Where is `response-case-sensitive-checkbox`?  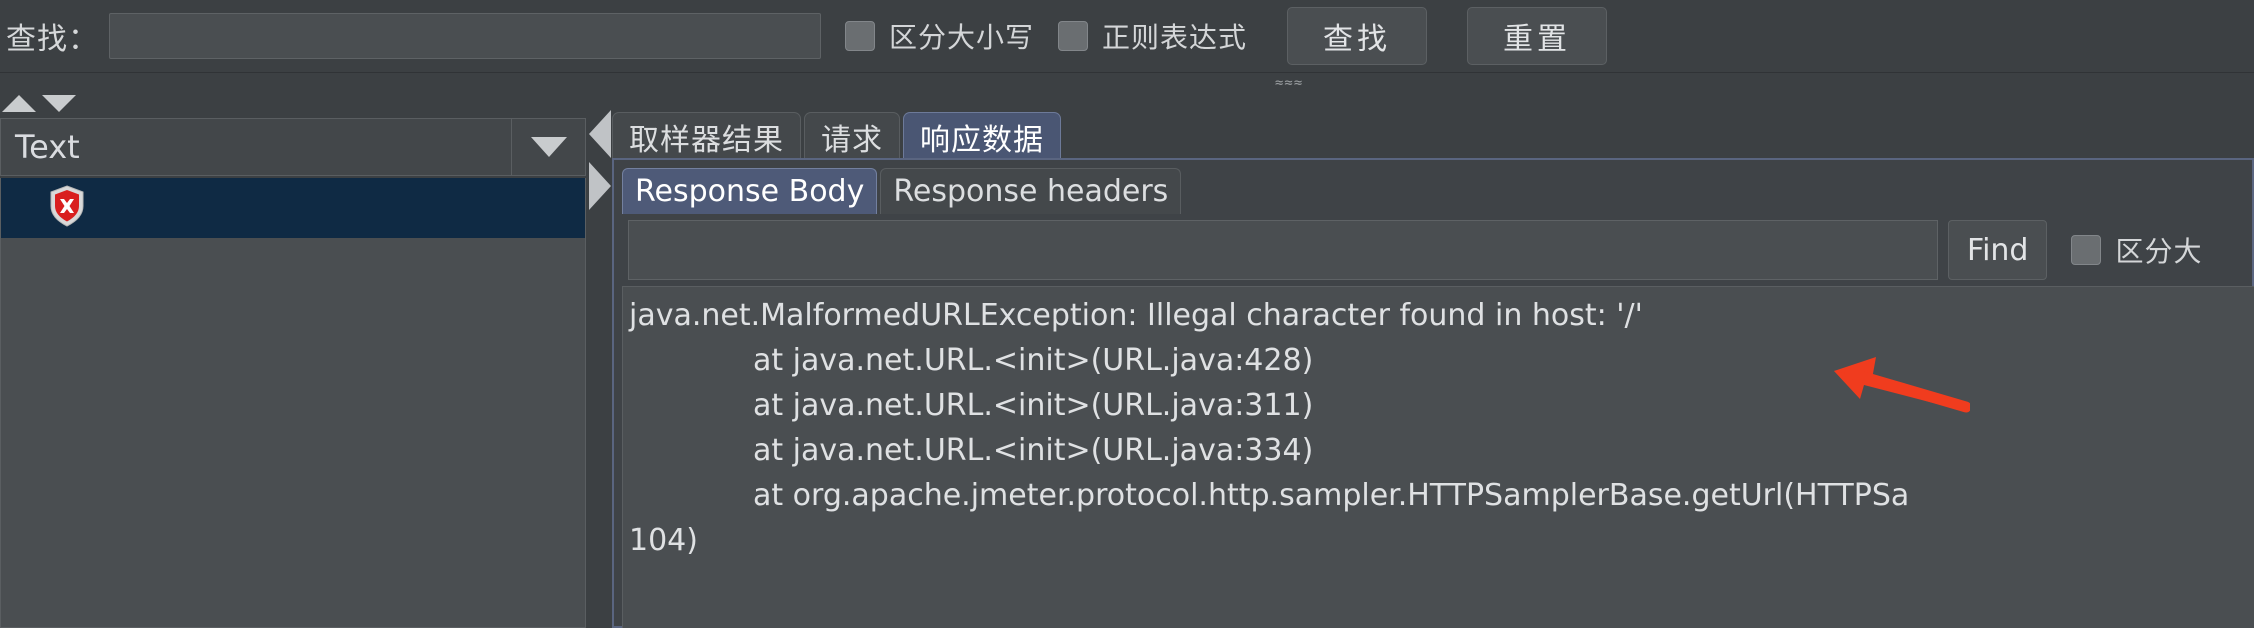
response-case-sensitive-checkbox is located at coordinates (2086, 250).